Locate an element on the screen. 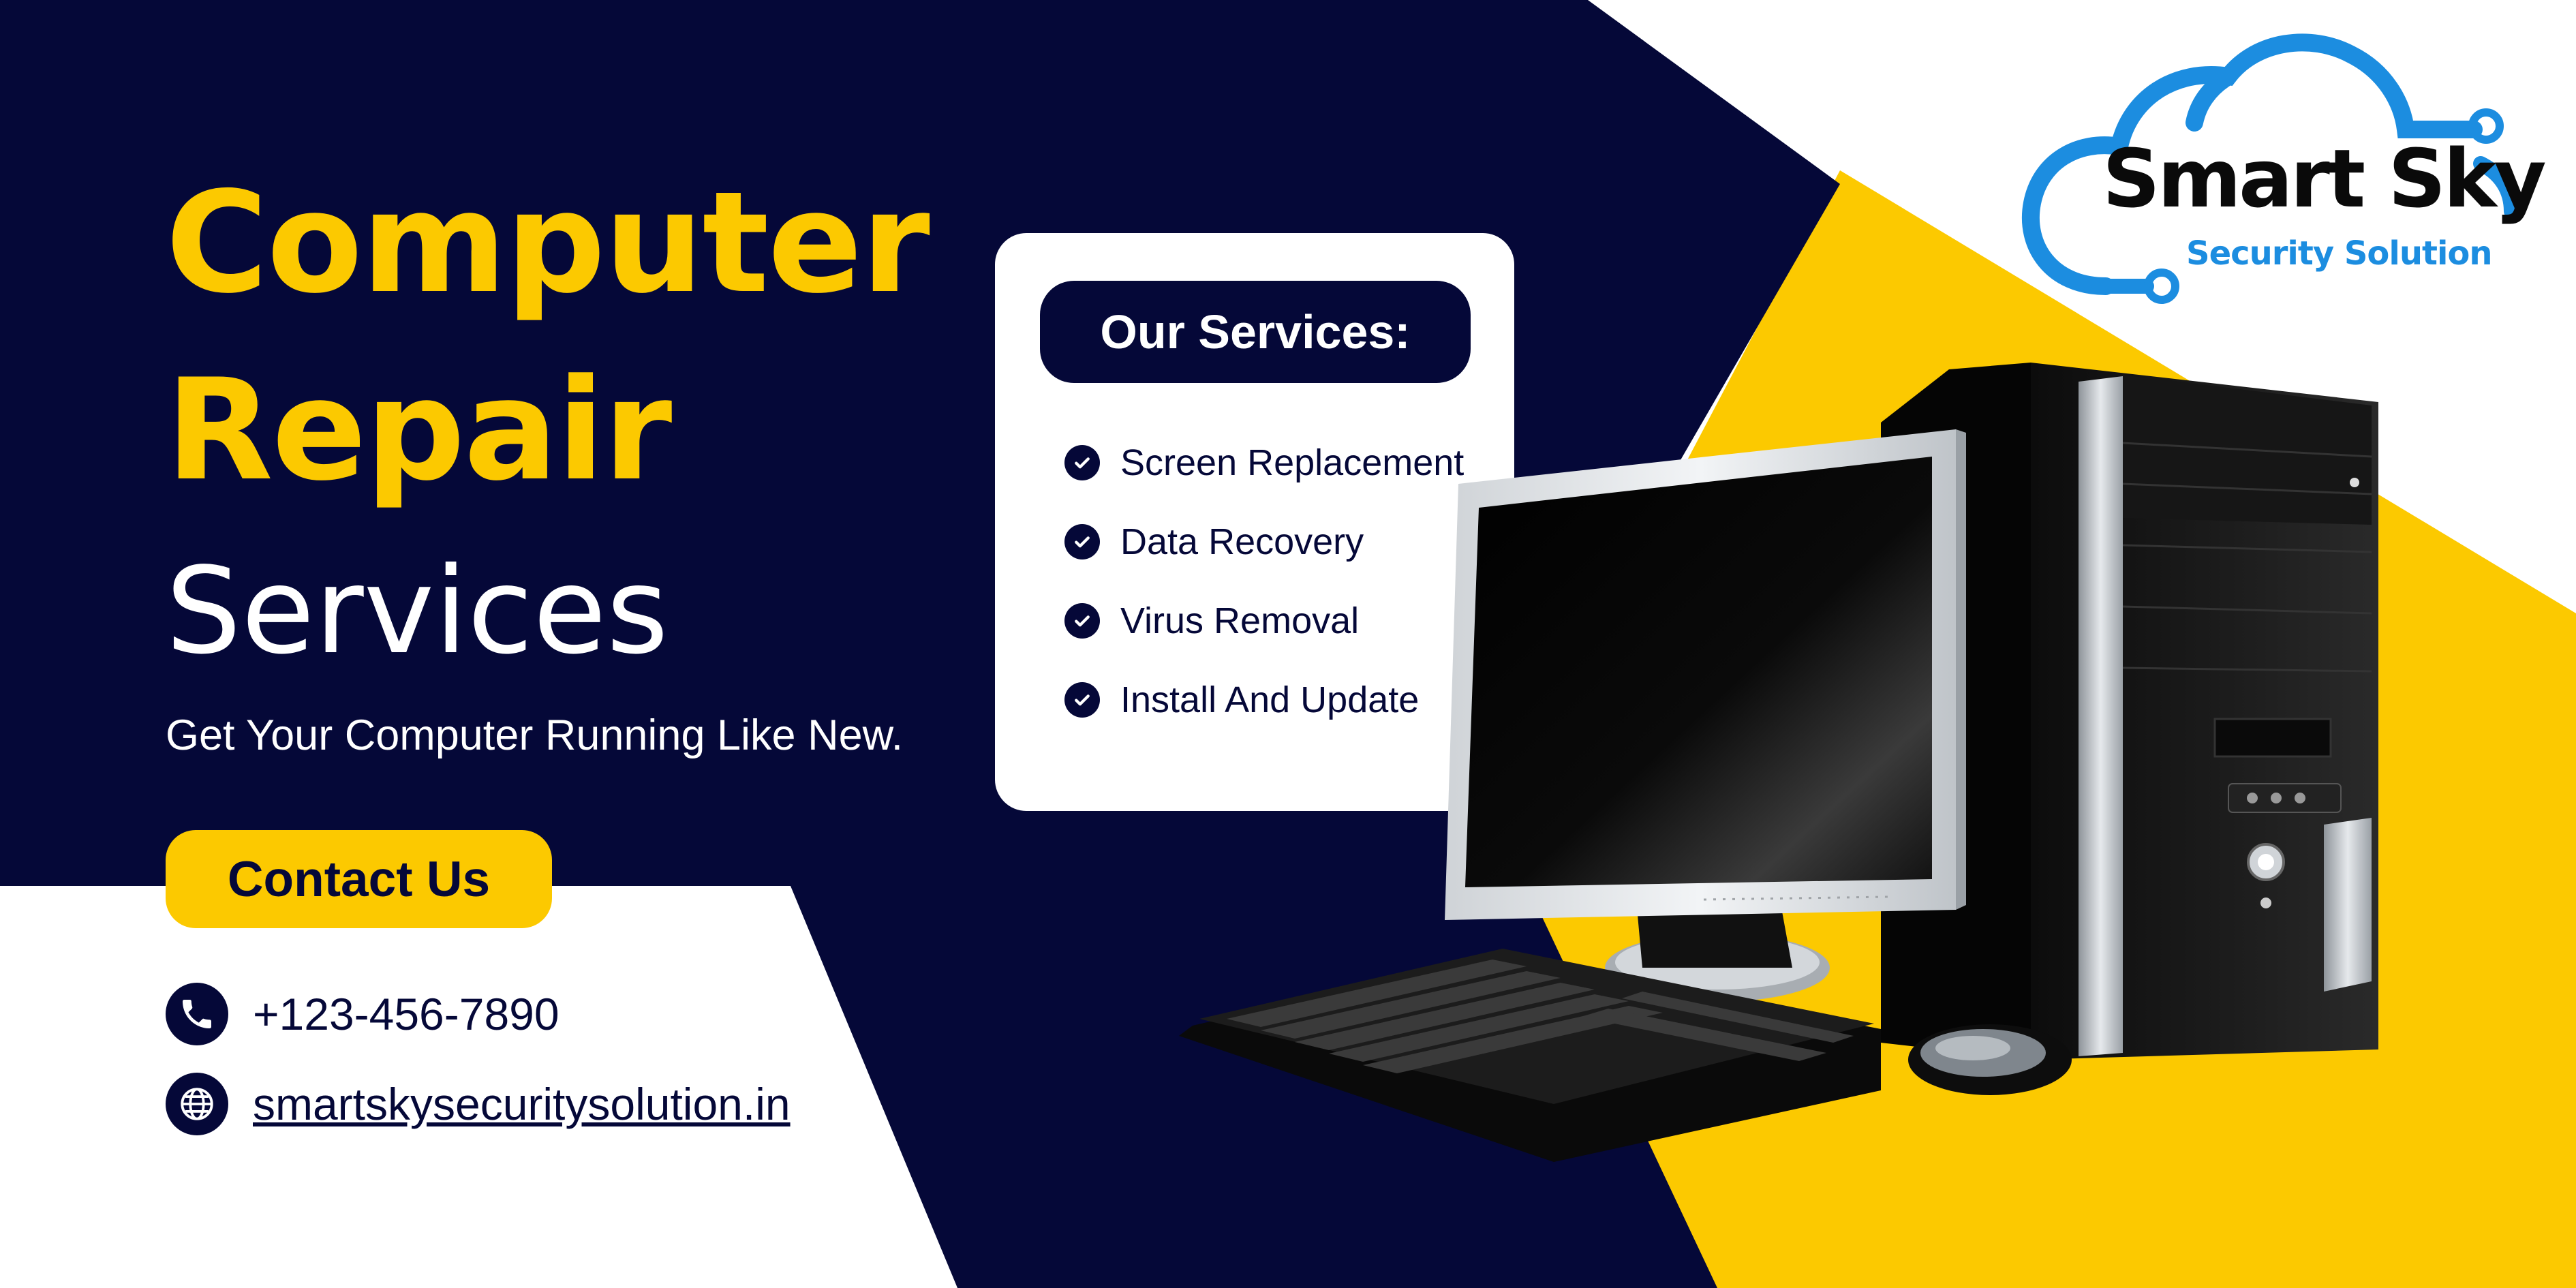 The height and width of the screenshot is (1288, 2576). logo-subtitle: Security Solution is located at coordinates (2339, 253).